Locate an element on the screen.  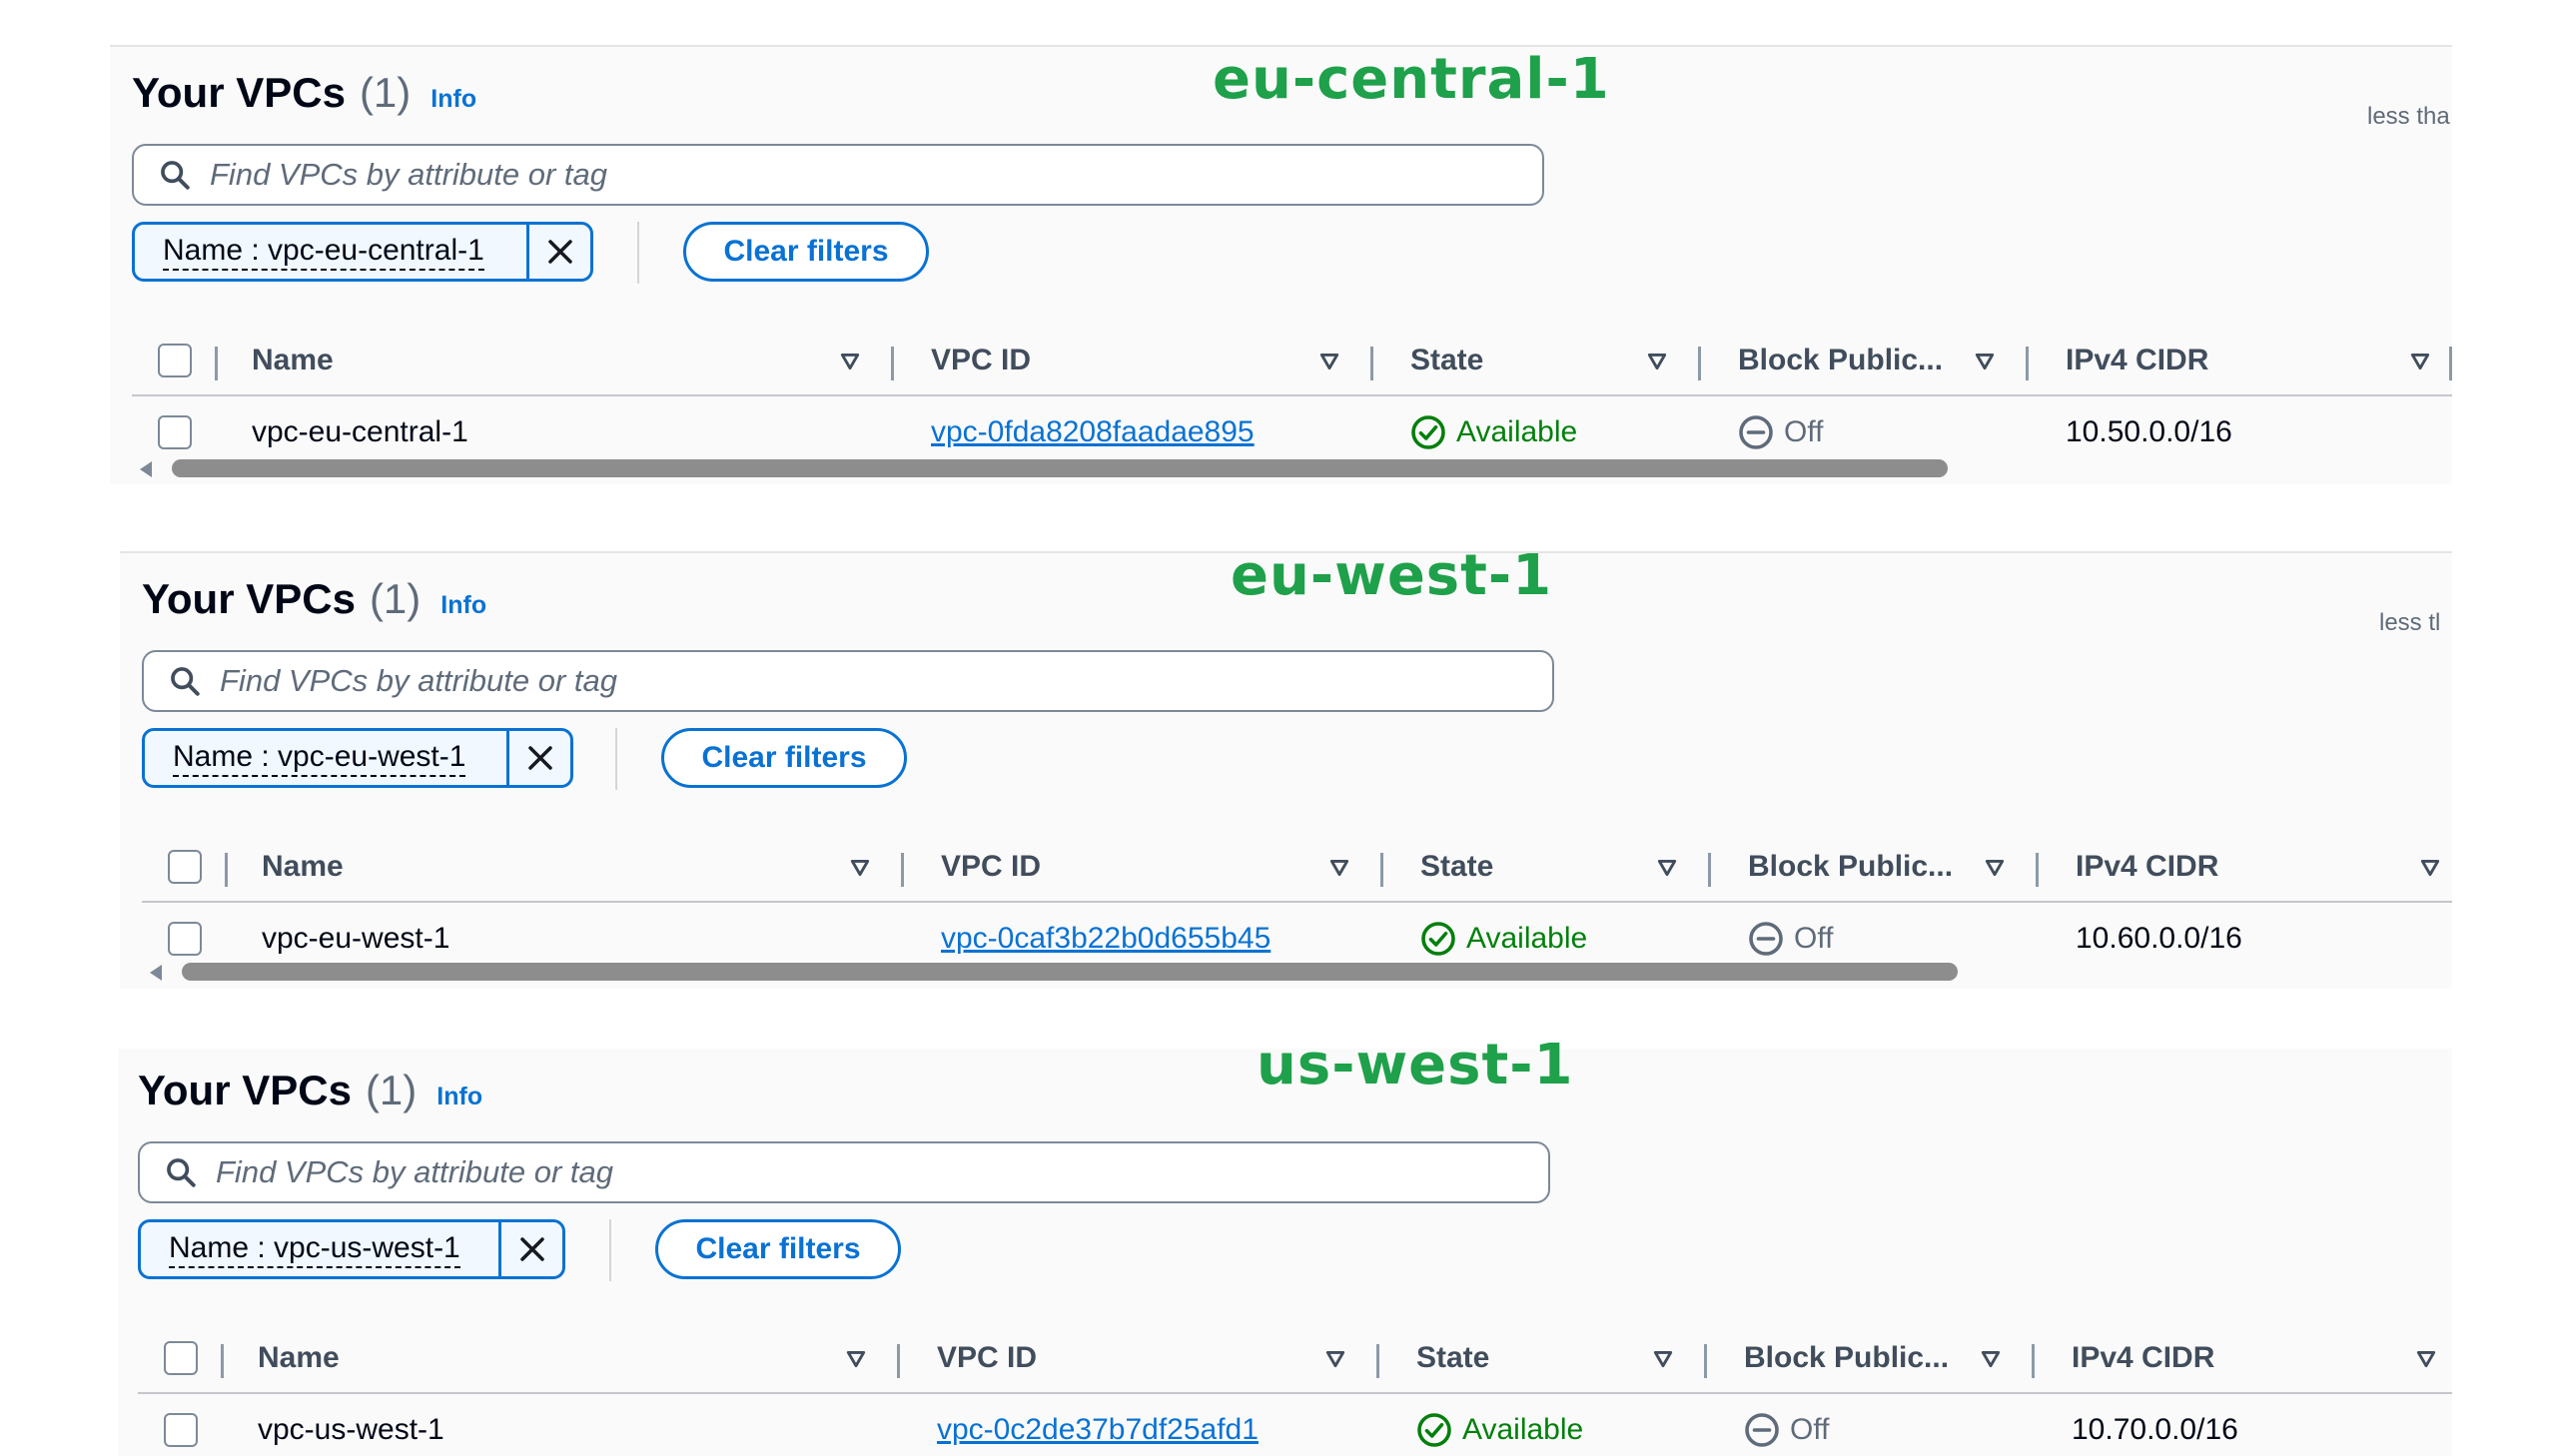
block-public-text: Off is located at coordinates (1804, 432).